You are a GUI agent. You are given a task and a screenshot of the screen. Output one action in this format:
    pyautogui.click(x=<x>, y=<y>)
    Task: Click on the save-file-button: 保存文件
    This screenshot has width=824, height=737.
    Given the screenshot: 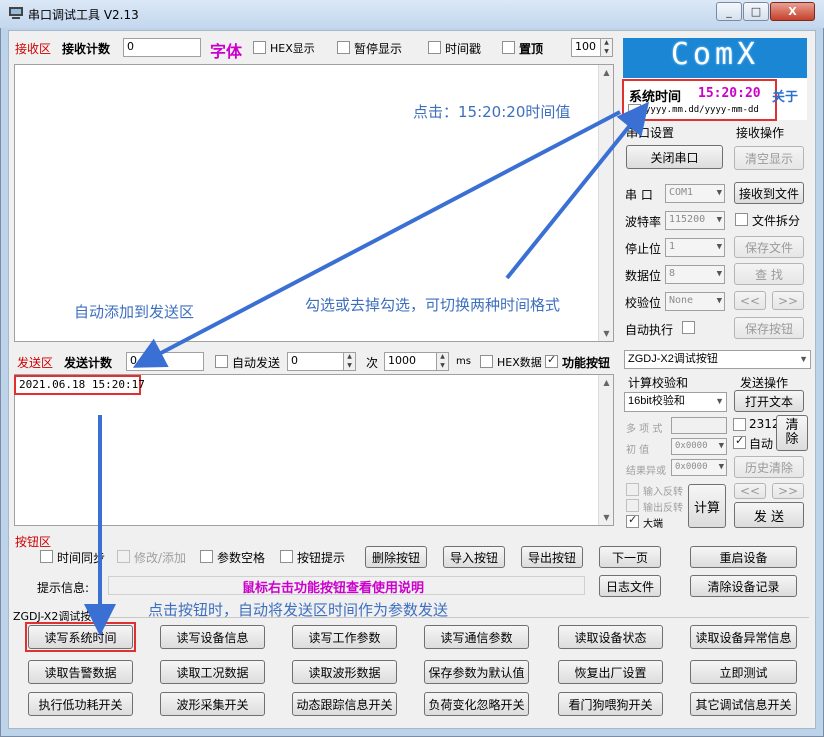 What is the action you would take?
    pyautogui.click(x=769, y=247)
    